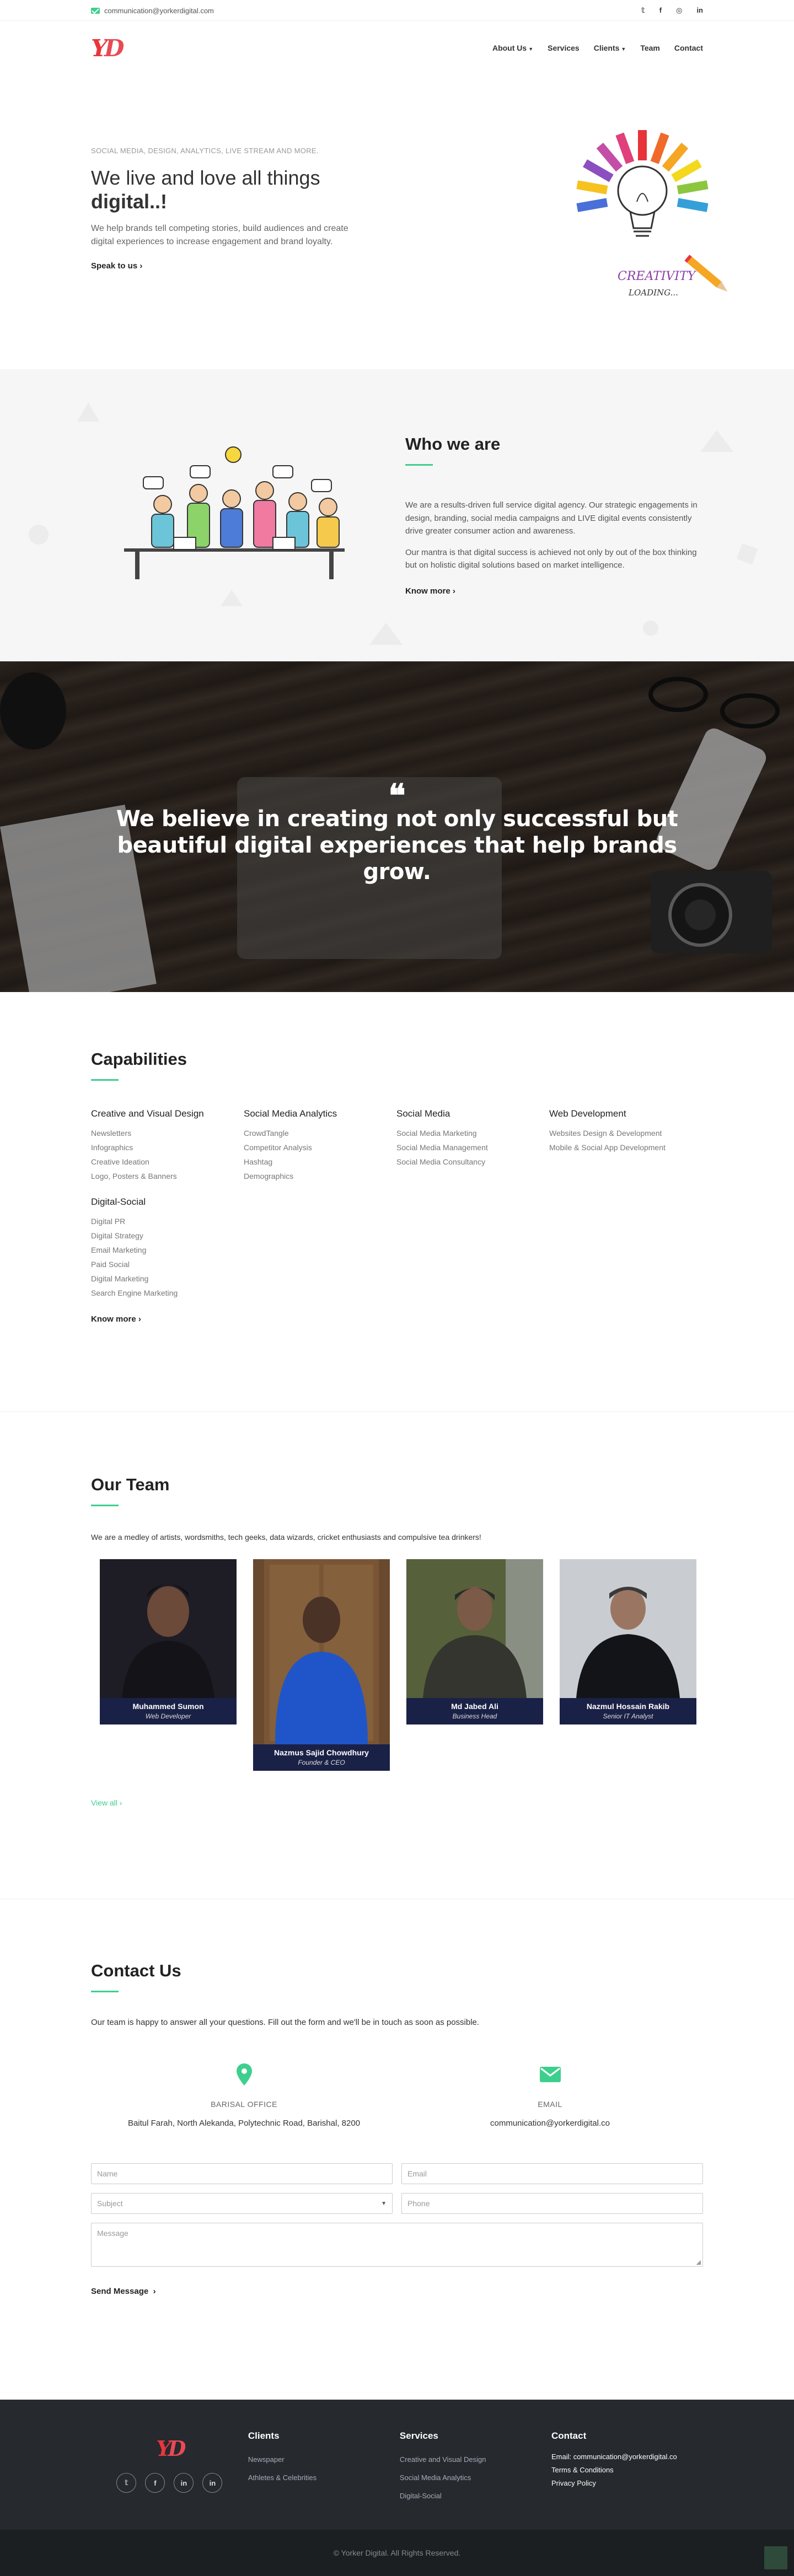  I want to click on capability-item: Competitor Analysis, so click(278, 1147).